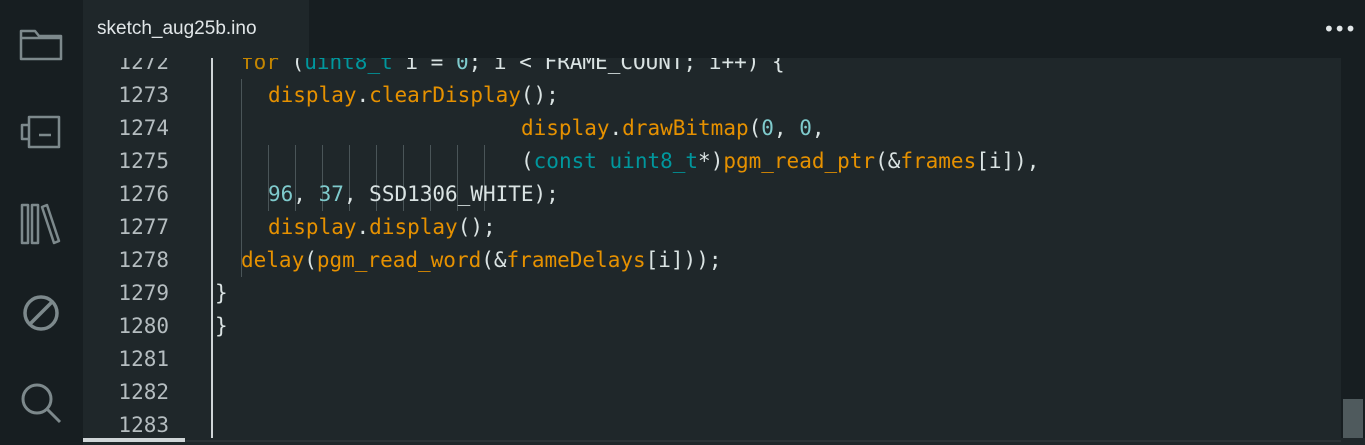  What do you see at coordinates (712, 441) in the screenshot?
I see `horizontal-scrollbar` at bounding box center [712, 441].